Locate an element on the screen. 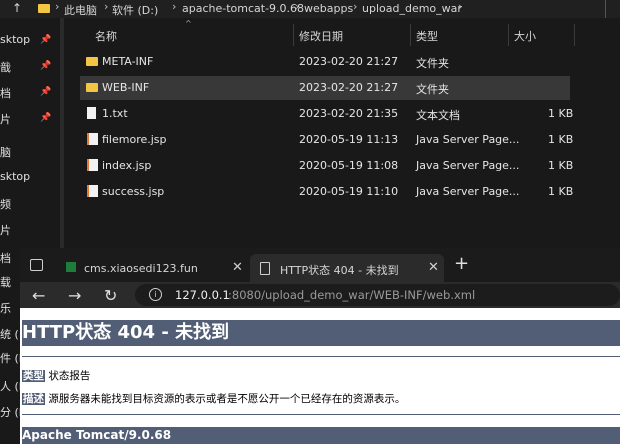  file-row-meta-inf: META-INF 2023-02-20 21:27 文件夹 is located at coordinates (325, 62).